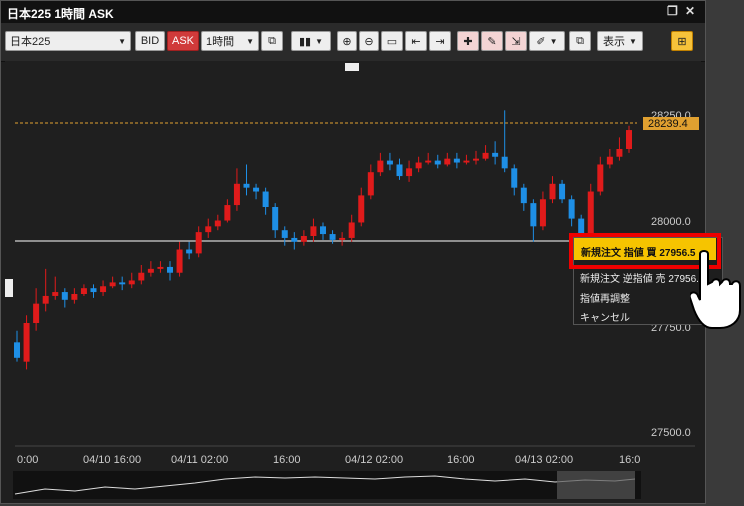 This screenshot has width=744, height=506. Describe the element at coordinates (668, 124) in the screenshot. I see `current-price-label: 28239.4` at that location.